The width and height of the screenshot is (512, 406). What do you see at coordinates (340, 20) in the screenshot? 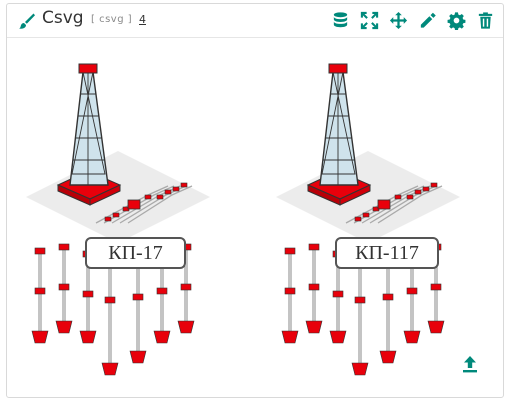
I see `database-icon` at bounding box center [340, 20].